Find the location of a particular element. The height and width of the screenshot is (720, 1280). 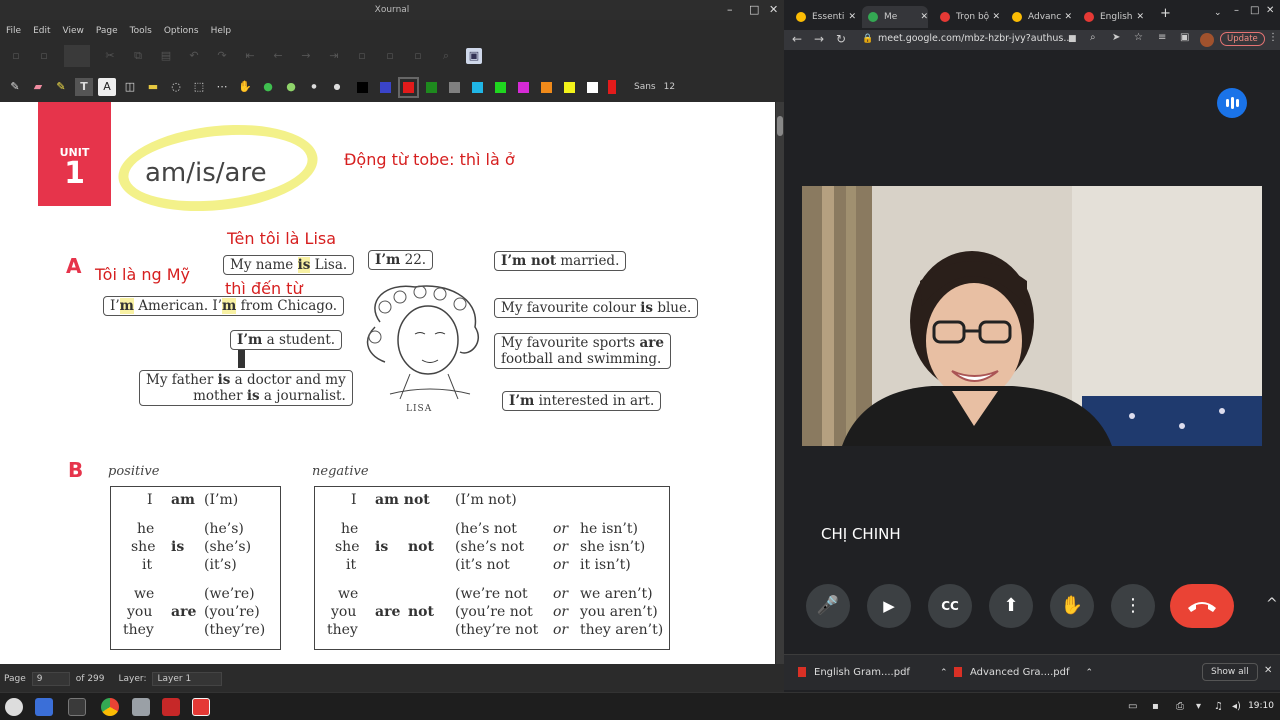

music-icon: ♫ is located at coordinates (1218, 706).